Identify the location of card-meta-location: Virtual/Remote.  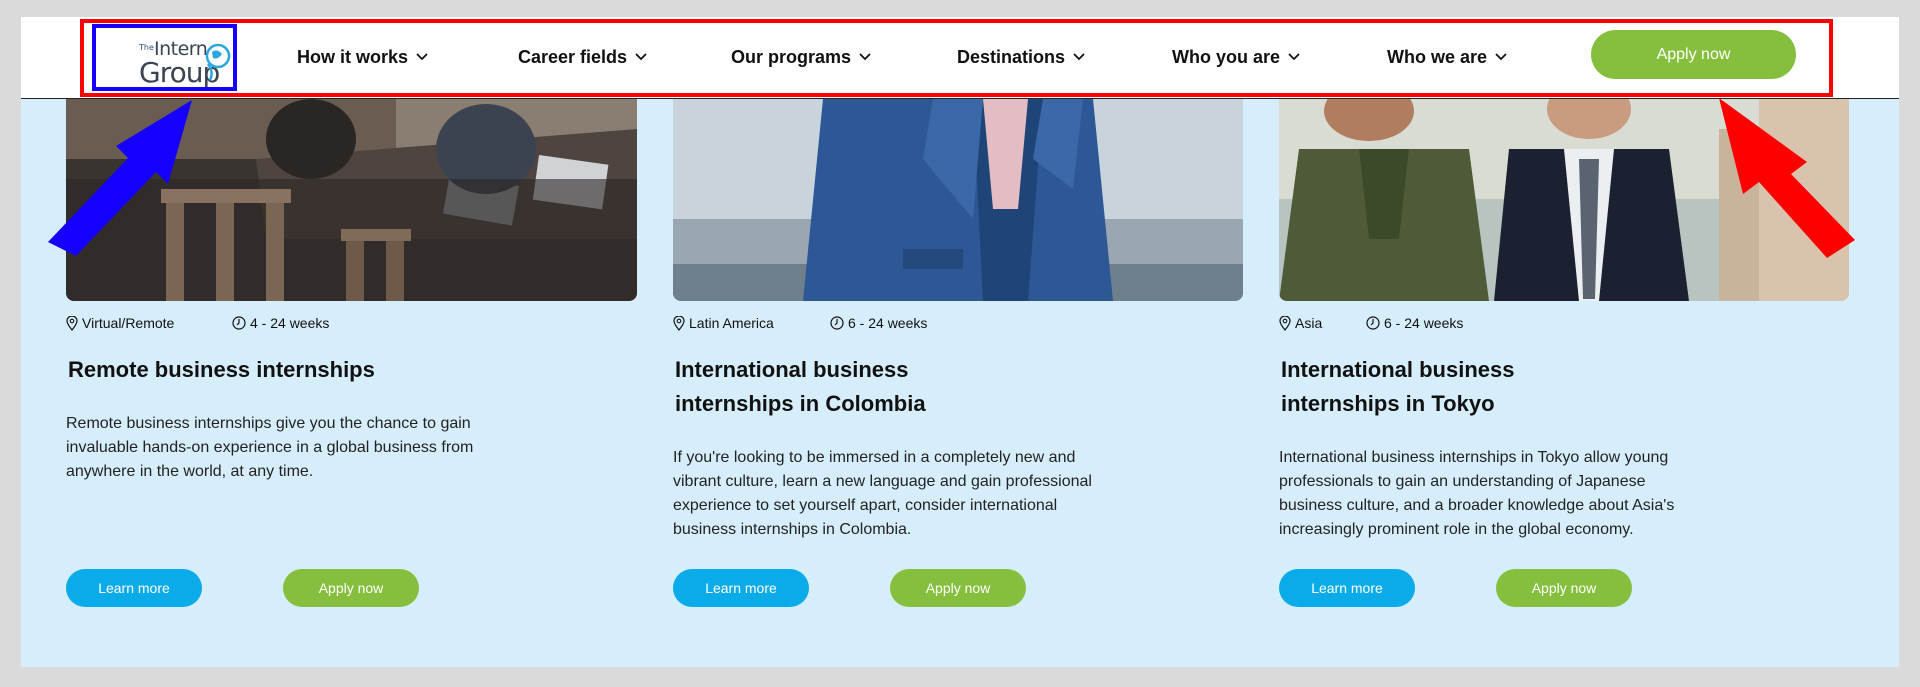
(120, 323).